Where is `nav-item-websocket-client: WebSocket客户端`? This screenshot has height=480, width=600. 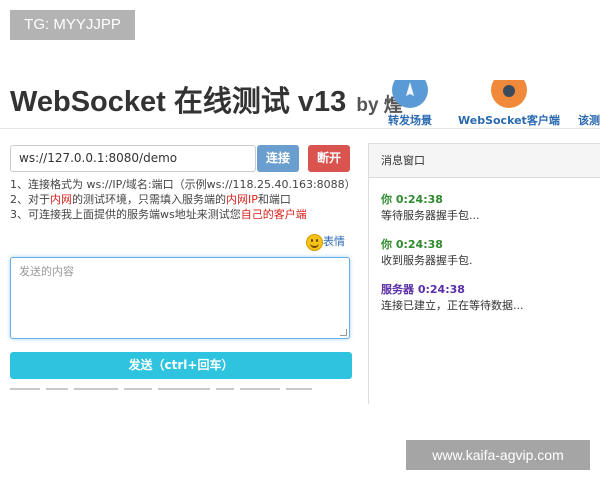
nav-item-websocket-client: WebSocket客户端 is located at coordinates (509, 104).